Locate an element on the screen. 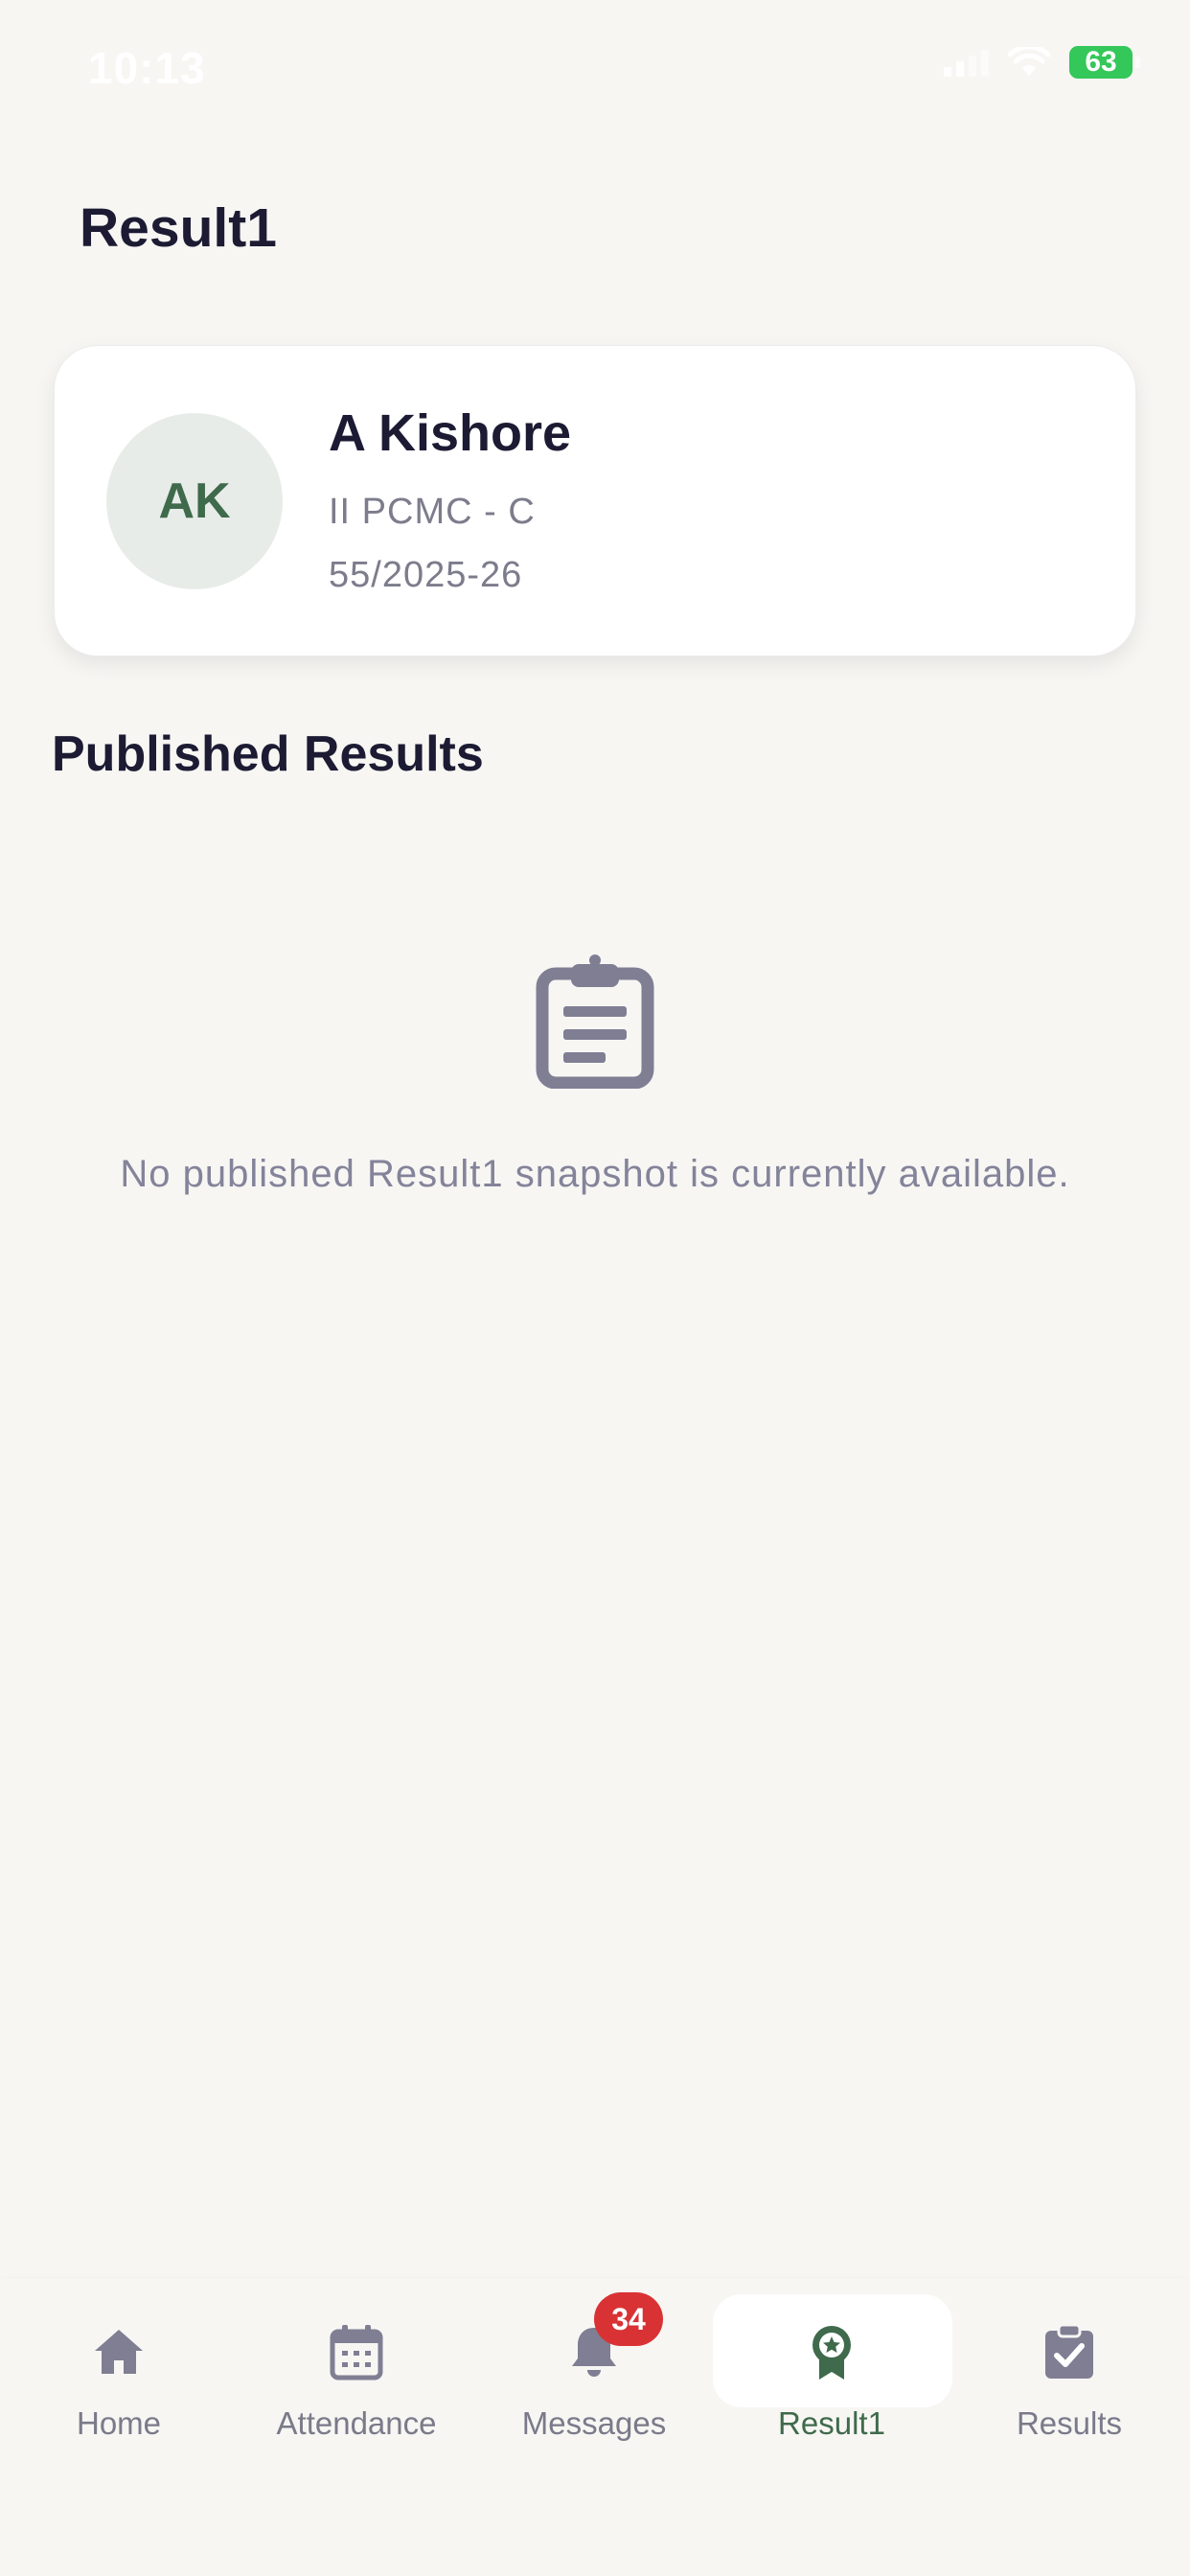 The width and height of the screenshot is (1190, 2576). nav-item-home: Home is located at coordinates (119, 2378).